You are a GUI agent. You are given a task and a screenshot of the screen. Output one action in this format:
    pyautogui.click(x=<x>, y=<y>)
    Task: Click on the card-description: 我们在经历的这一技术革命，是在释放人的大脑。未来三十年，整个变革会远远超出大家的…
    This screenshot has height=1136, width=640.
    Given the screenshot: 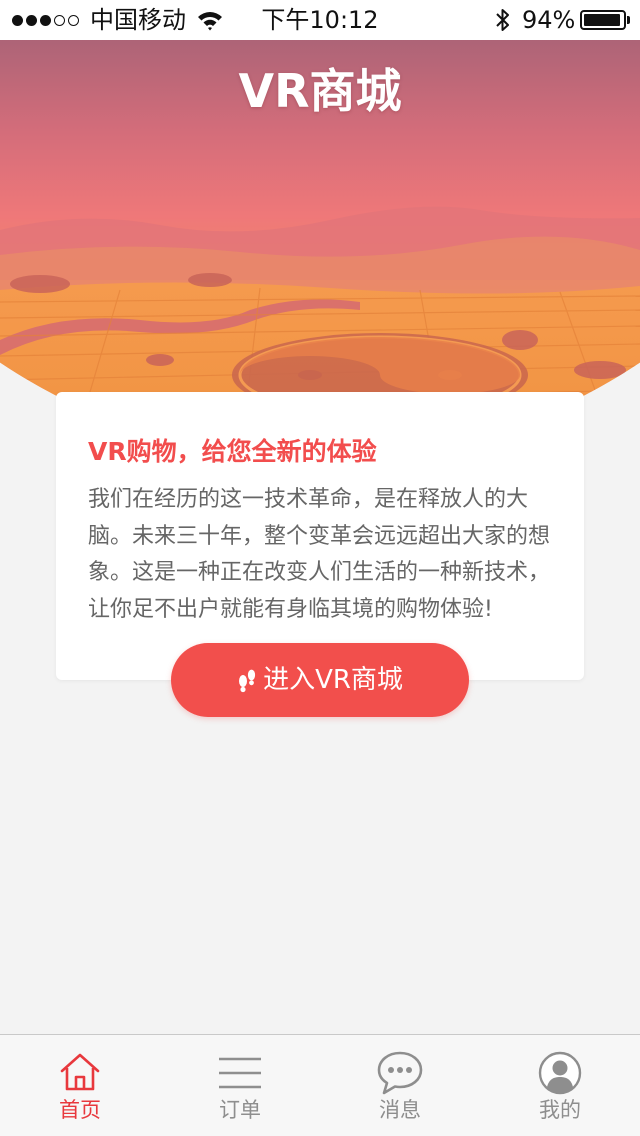 What is the action you would take?
    pyautogui.click(x=319, y=554)
    